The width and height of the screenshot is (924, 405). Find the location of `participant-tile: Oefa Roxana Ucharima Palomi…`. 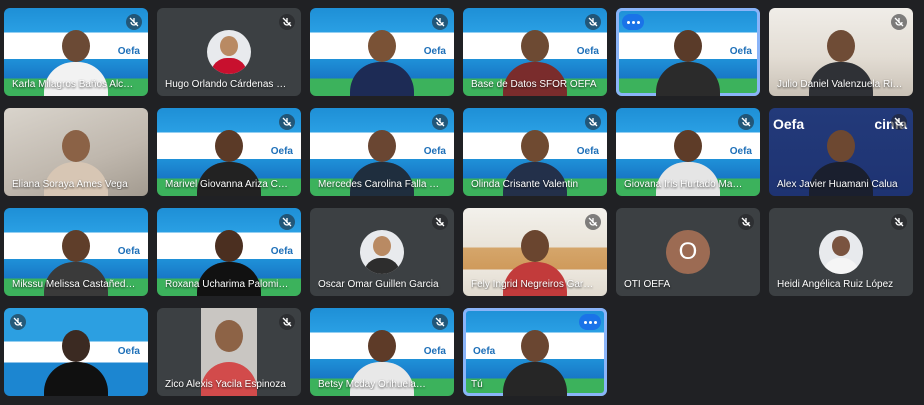

participant-tile: Oefa Roxana Ucharima Palomi… is located at coordinates (229, 252).